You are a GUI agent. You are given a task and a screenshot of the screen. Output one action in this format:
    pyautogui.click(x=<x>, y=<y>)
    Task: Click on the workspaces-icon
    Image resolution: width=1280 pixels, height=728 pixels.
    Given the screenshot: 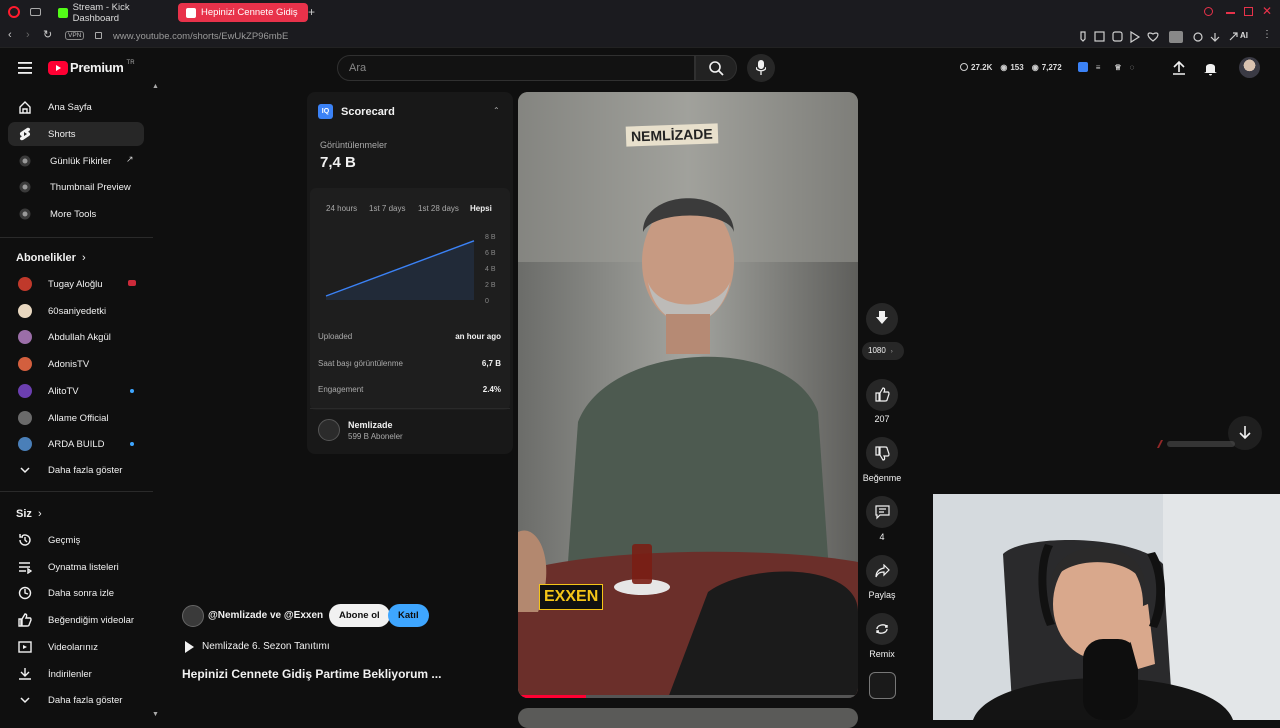 What is the action you would take?
    pyautogui.click(x=35, y=12)
    